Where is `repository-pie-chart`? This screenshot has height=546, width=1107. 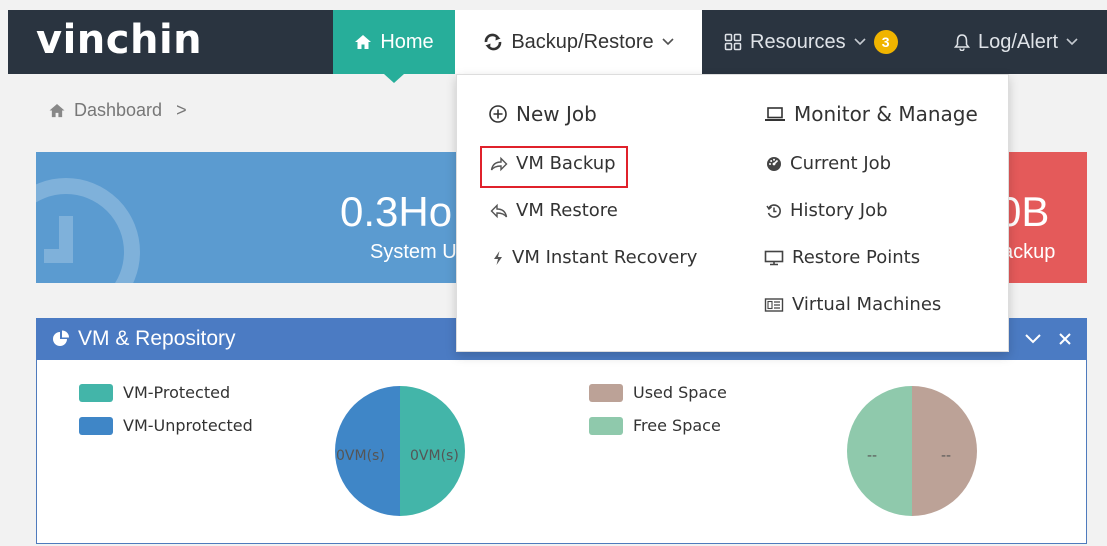 repository-pie-chart is located at coordinates (912, 451).